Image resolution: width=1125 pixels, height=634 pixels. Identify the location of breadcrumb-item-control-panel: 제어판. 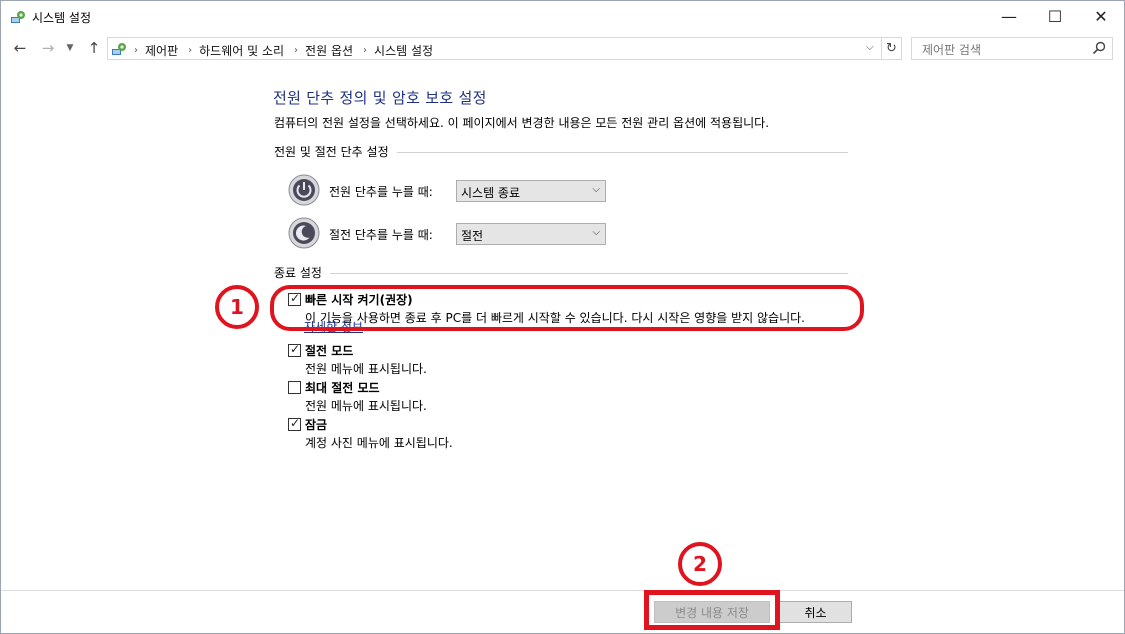
(161, 50).